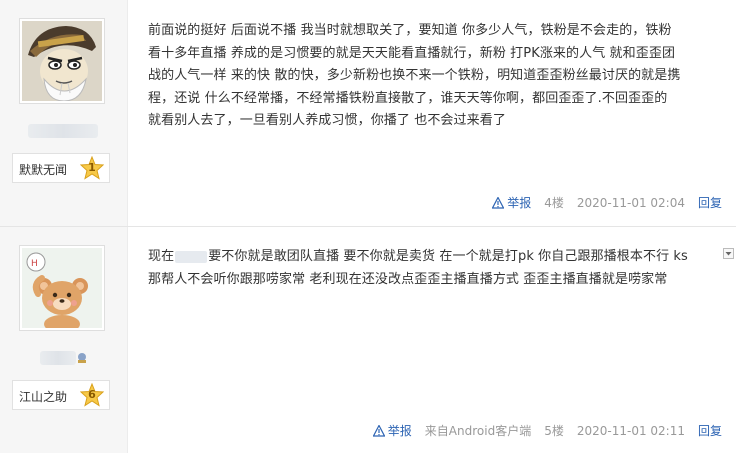 The image size is (736, 453). What do you see at coordinates (34, 264) in the screenshot?
I see `svg-text: H` at bounding box center [34, 264].